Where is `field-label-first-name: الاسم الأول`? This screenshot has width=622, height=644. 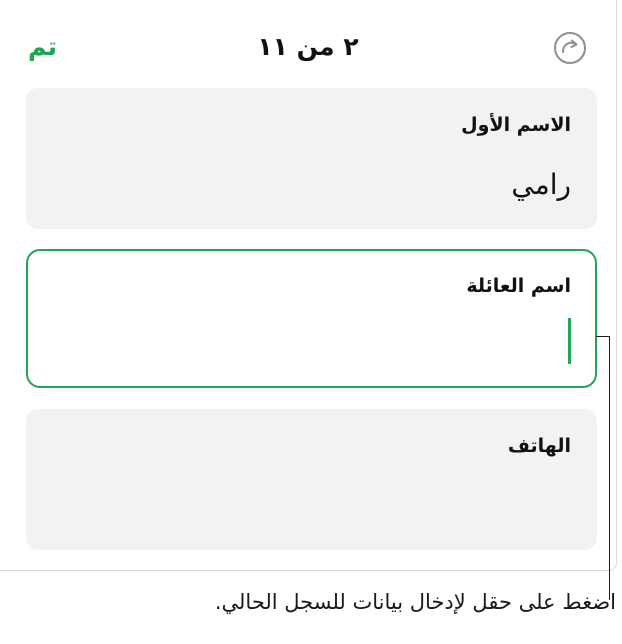
field-label-first-name: الاسم الأول is located at coordinates (516, 125).